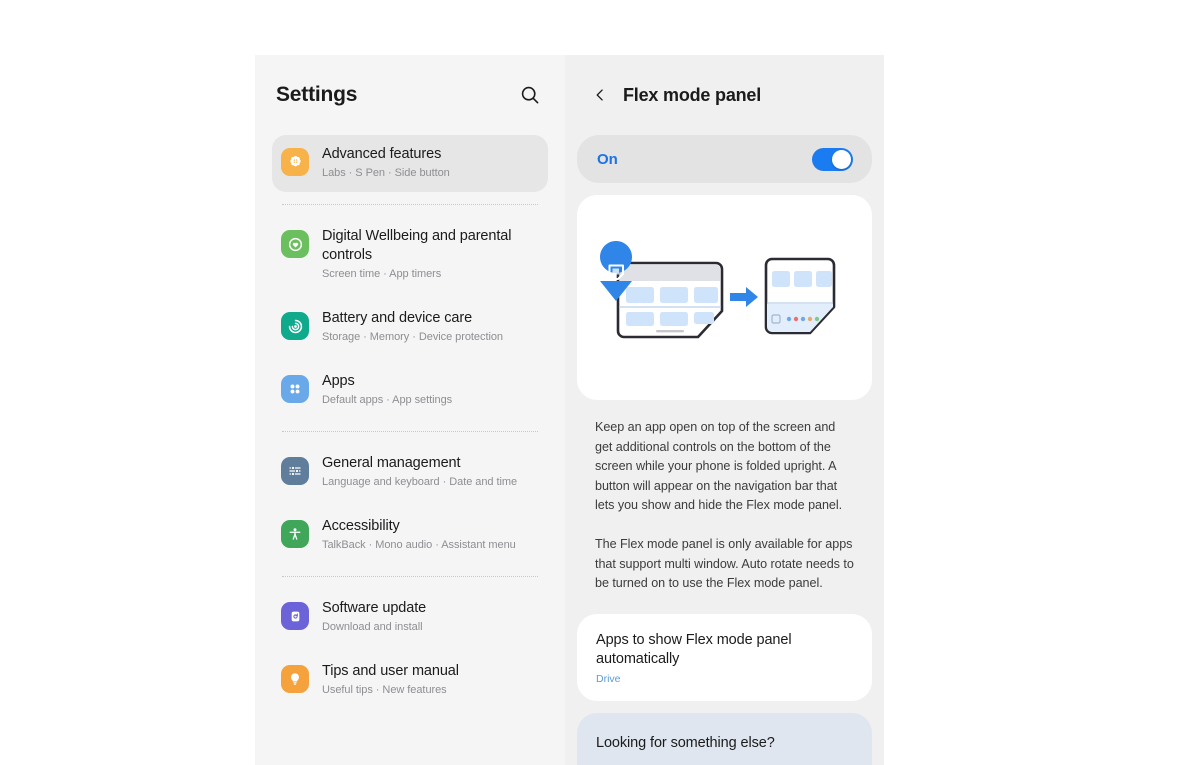 This screenshot has width=1200, height=765. What do you see at coordinates (417, 245) in the screenshot?
I see `sidebar-item-title: Digital Wellbeing and parental controls` at bounding box center [417, 245].